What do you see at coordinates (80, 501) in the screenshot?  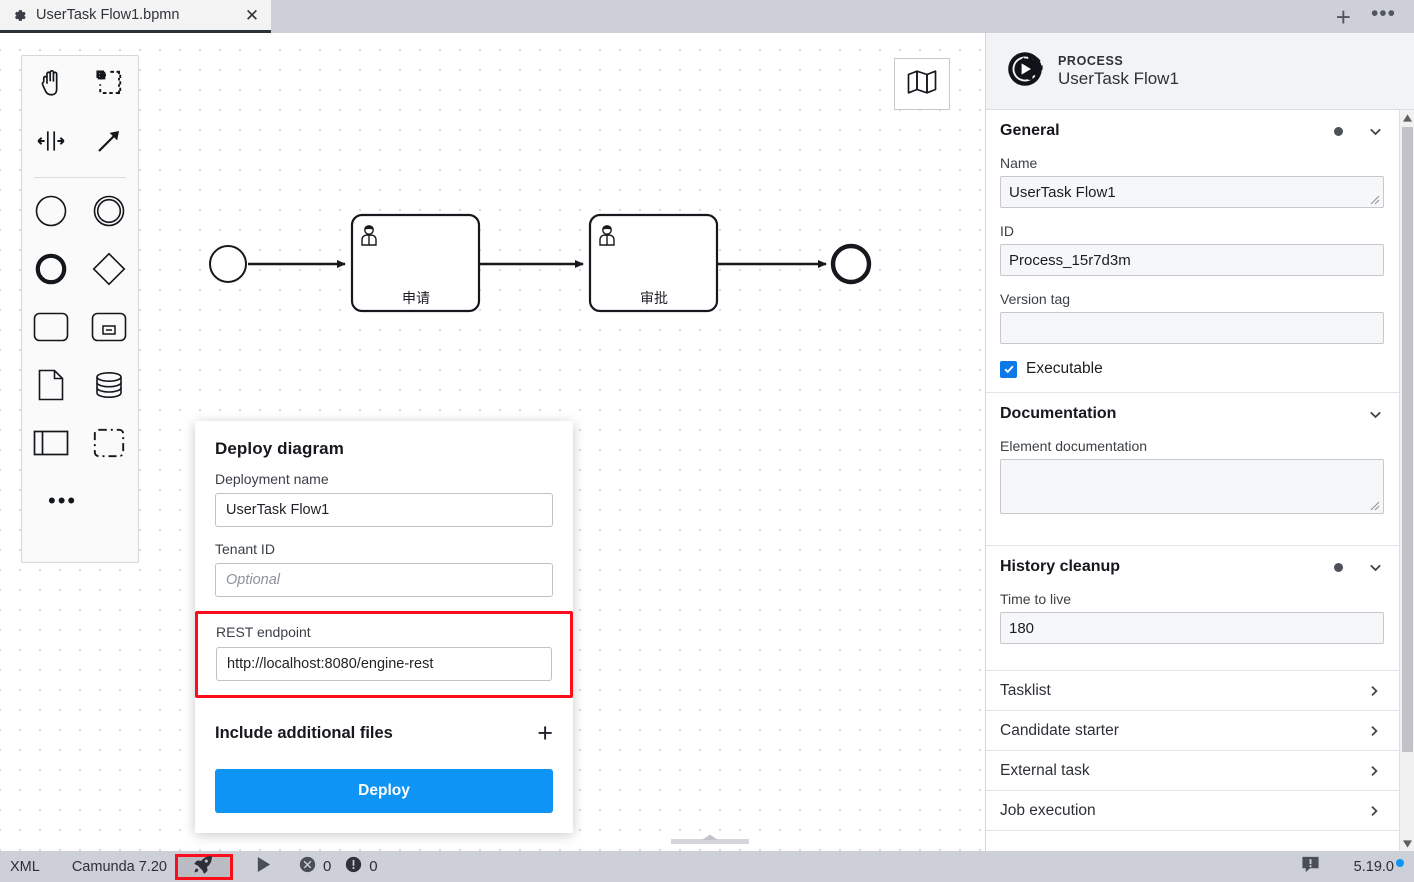 I see `palette-more-button: •••` at bounding box center [80, 501].